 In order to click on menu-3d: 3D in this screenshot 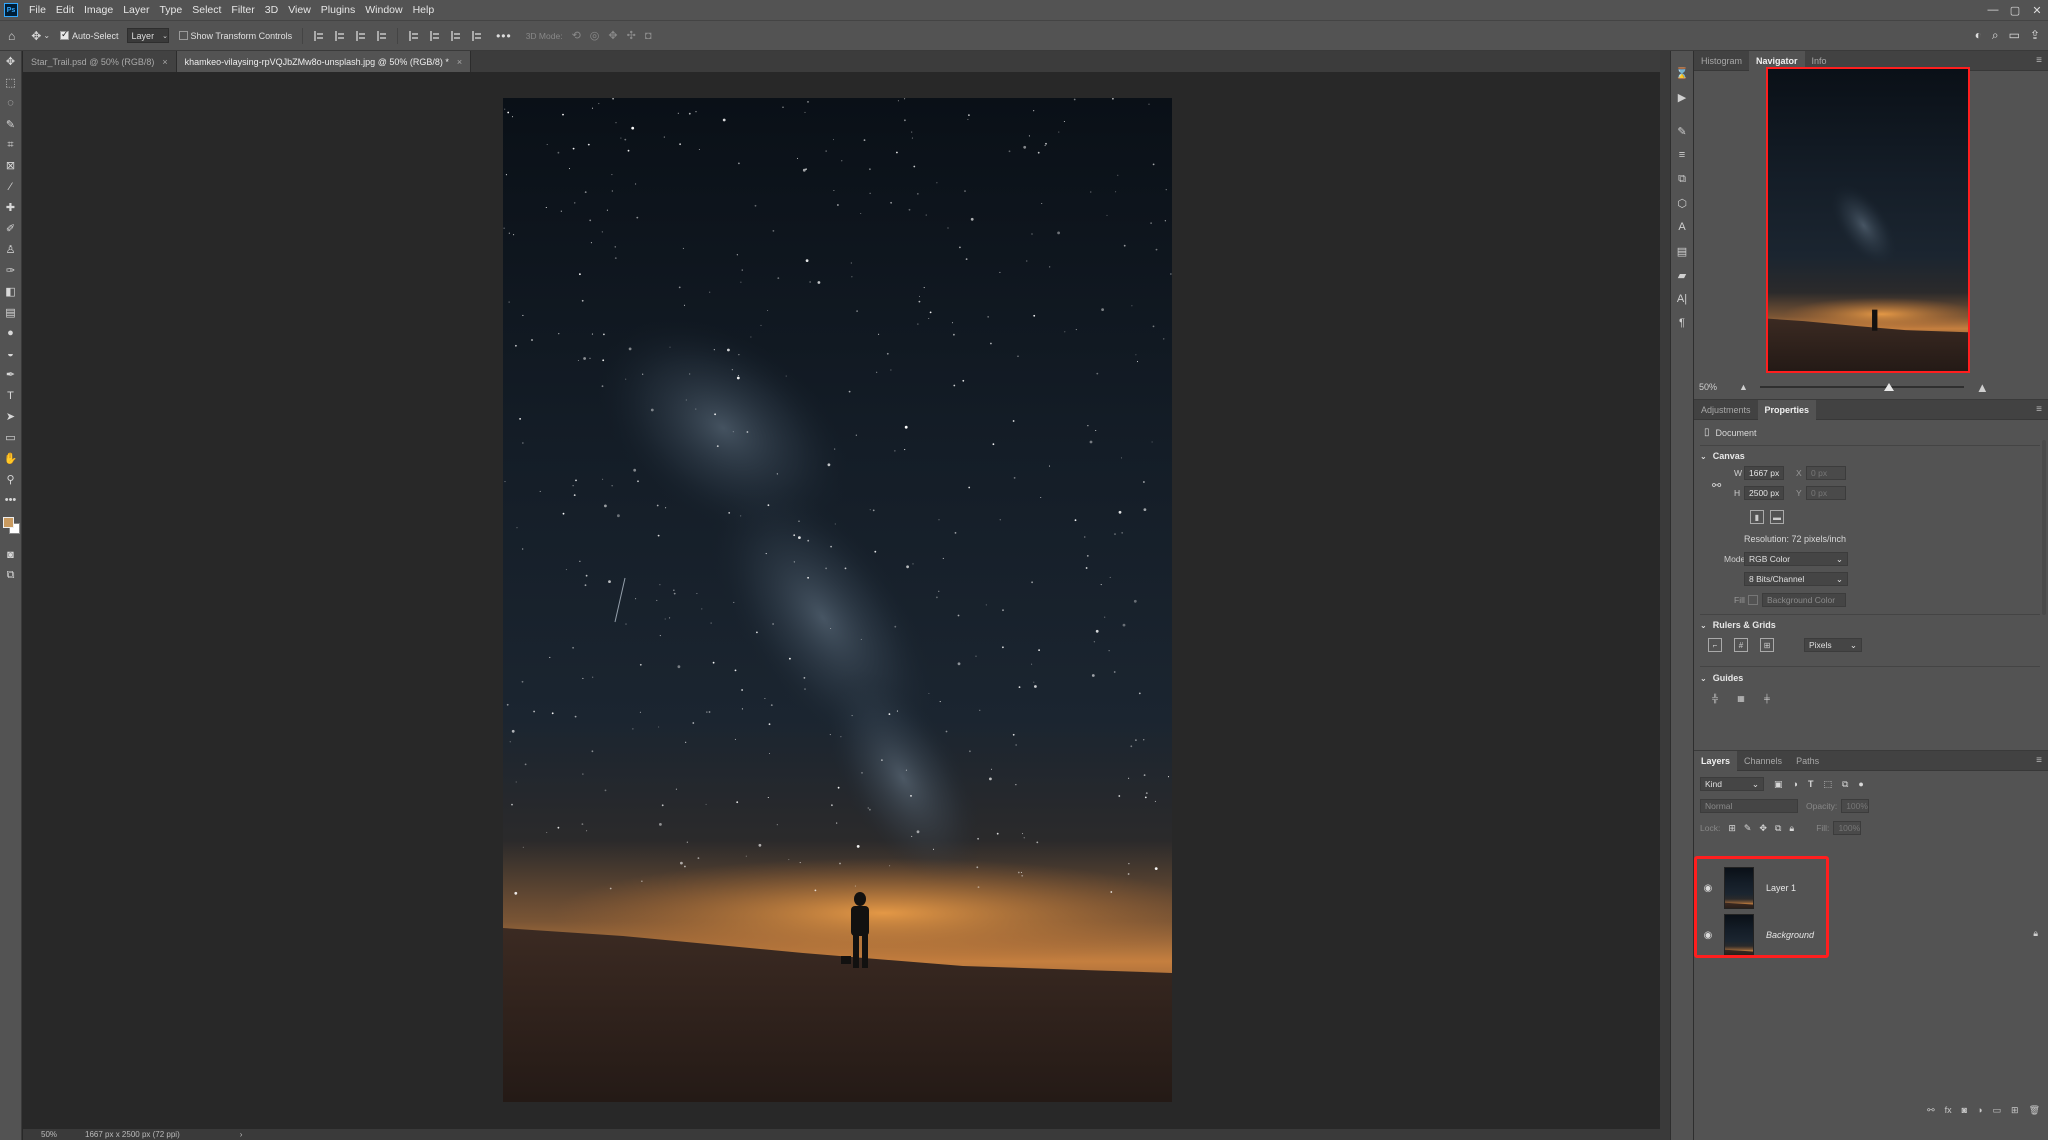, I will do `click(271, 10)`.